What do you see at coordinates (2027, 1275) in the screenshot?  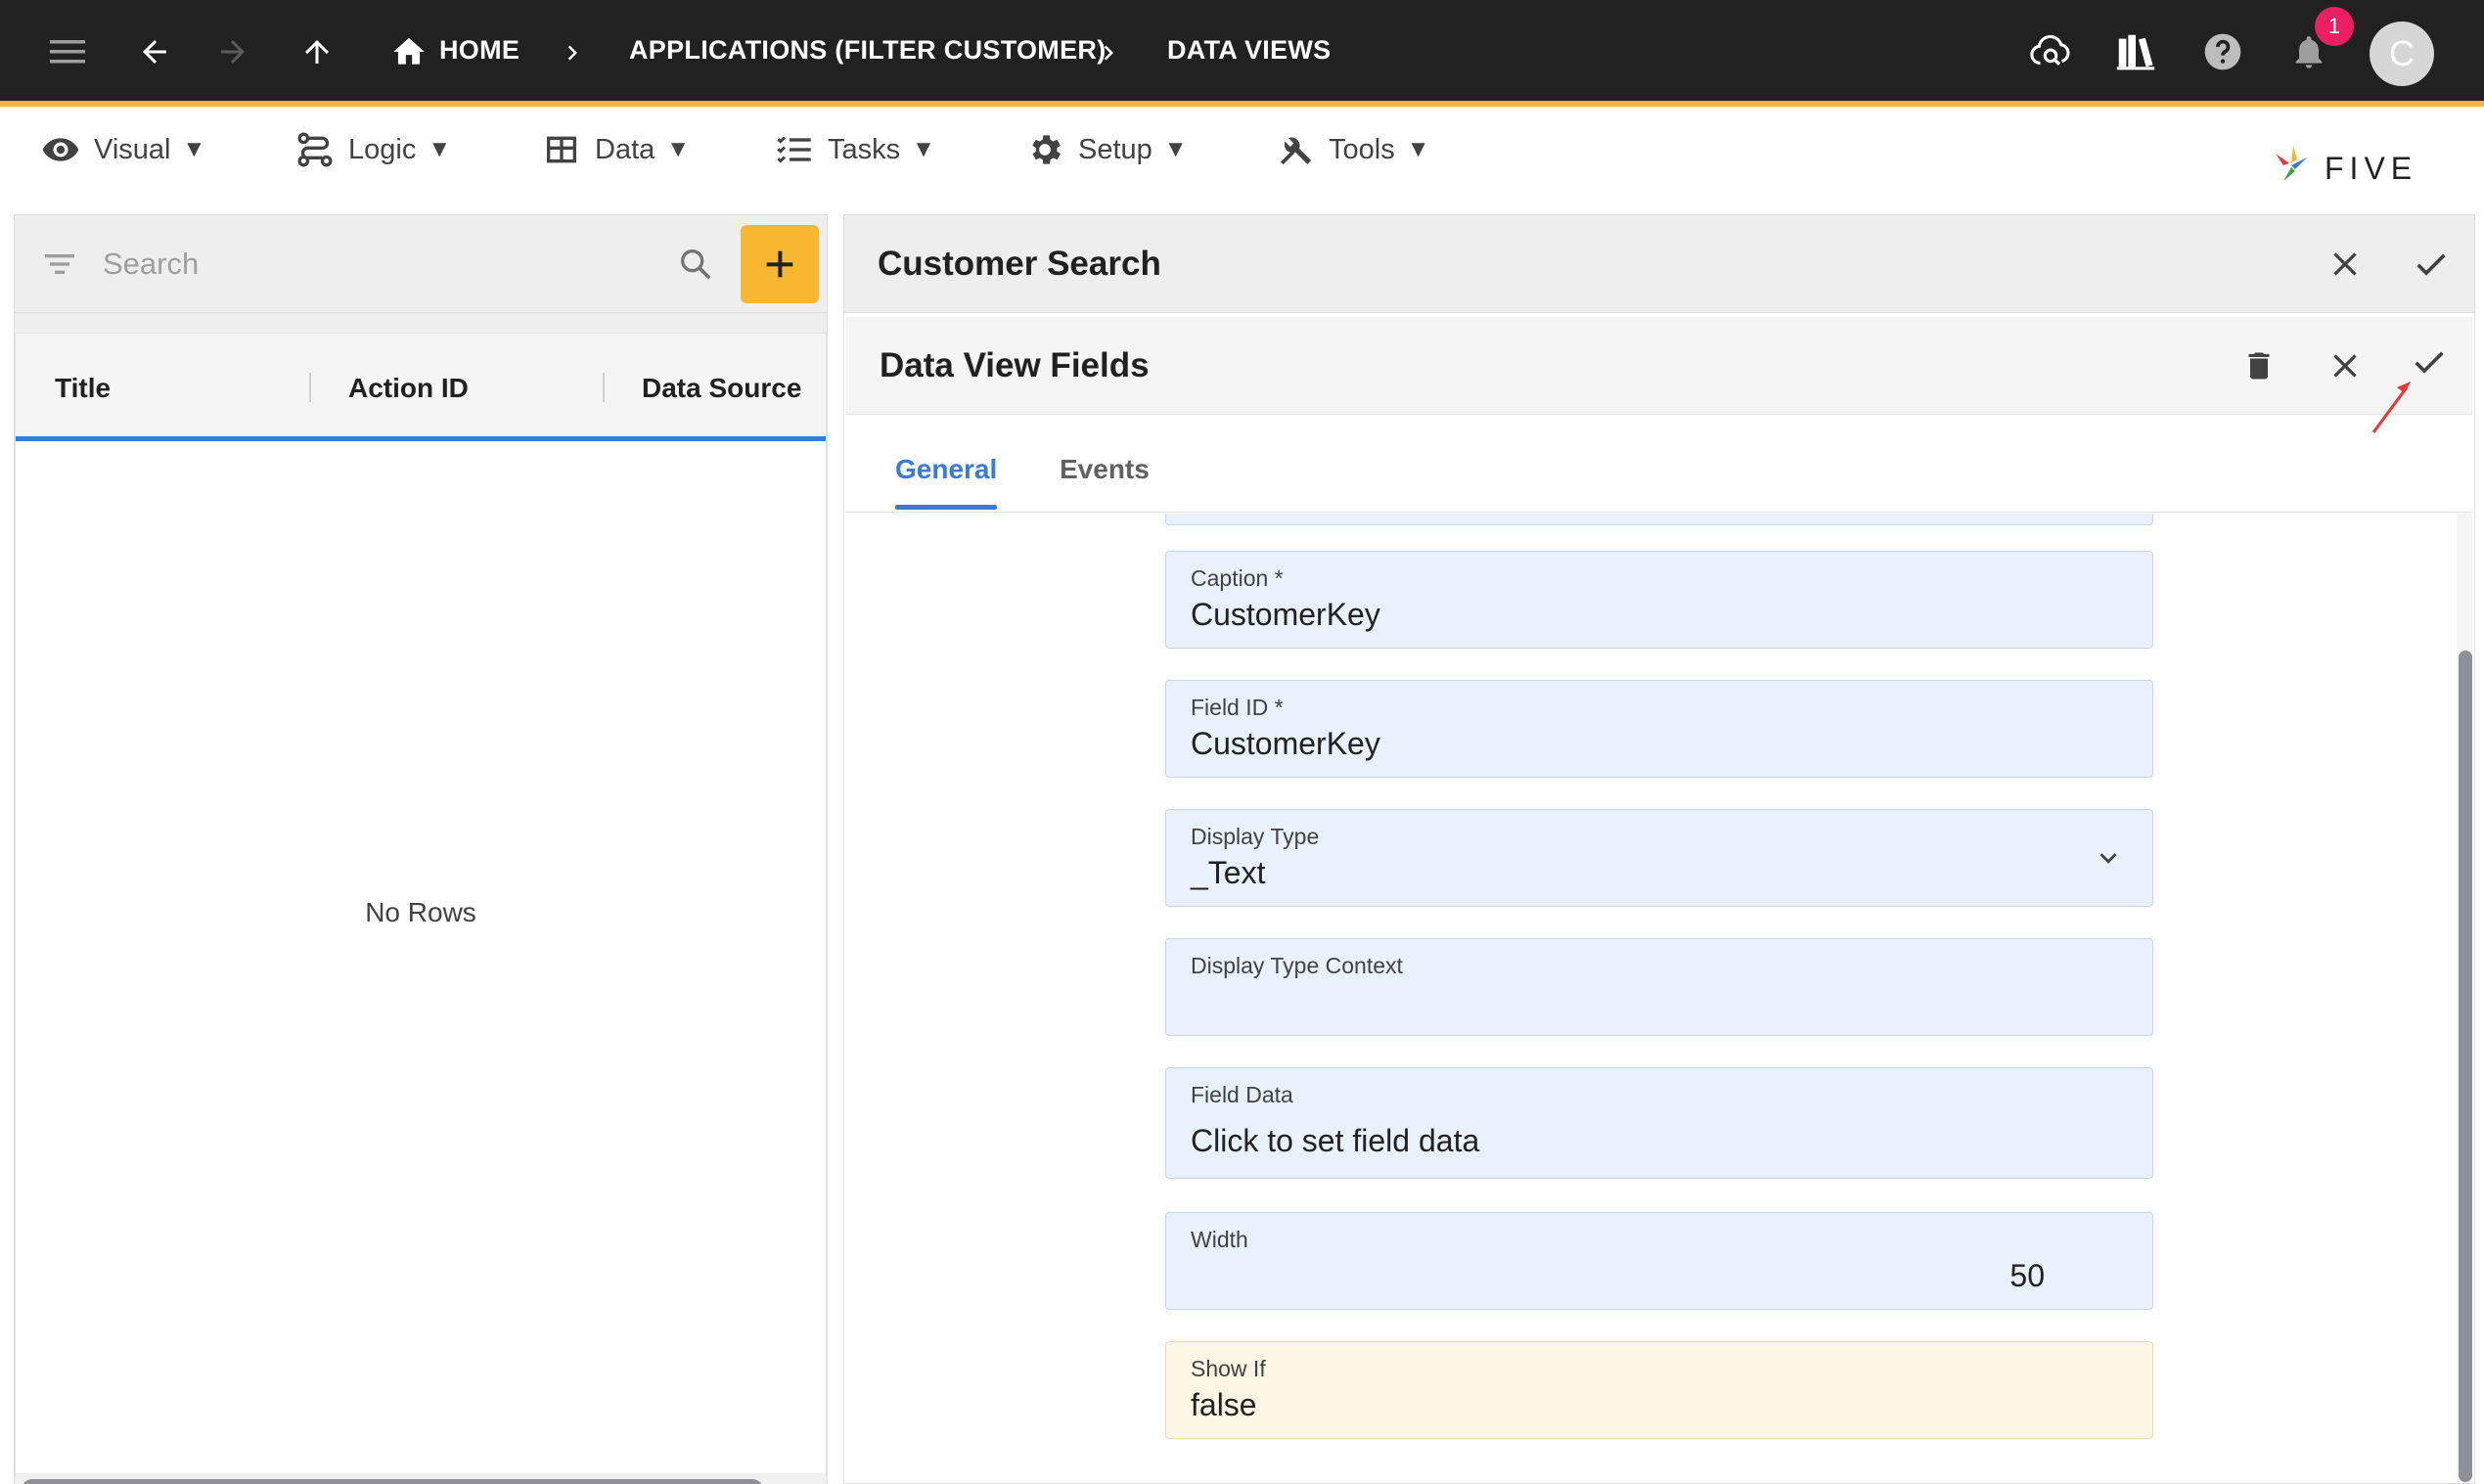 I see `field-value: 50` at bounding box center [2027, 1275].